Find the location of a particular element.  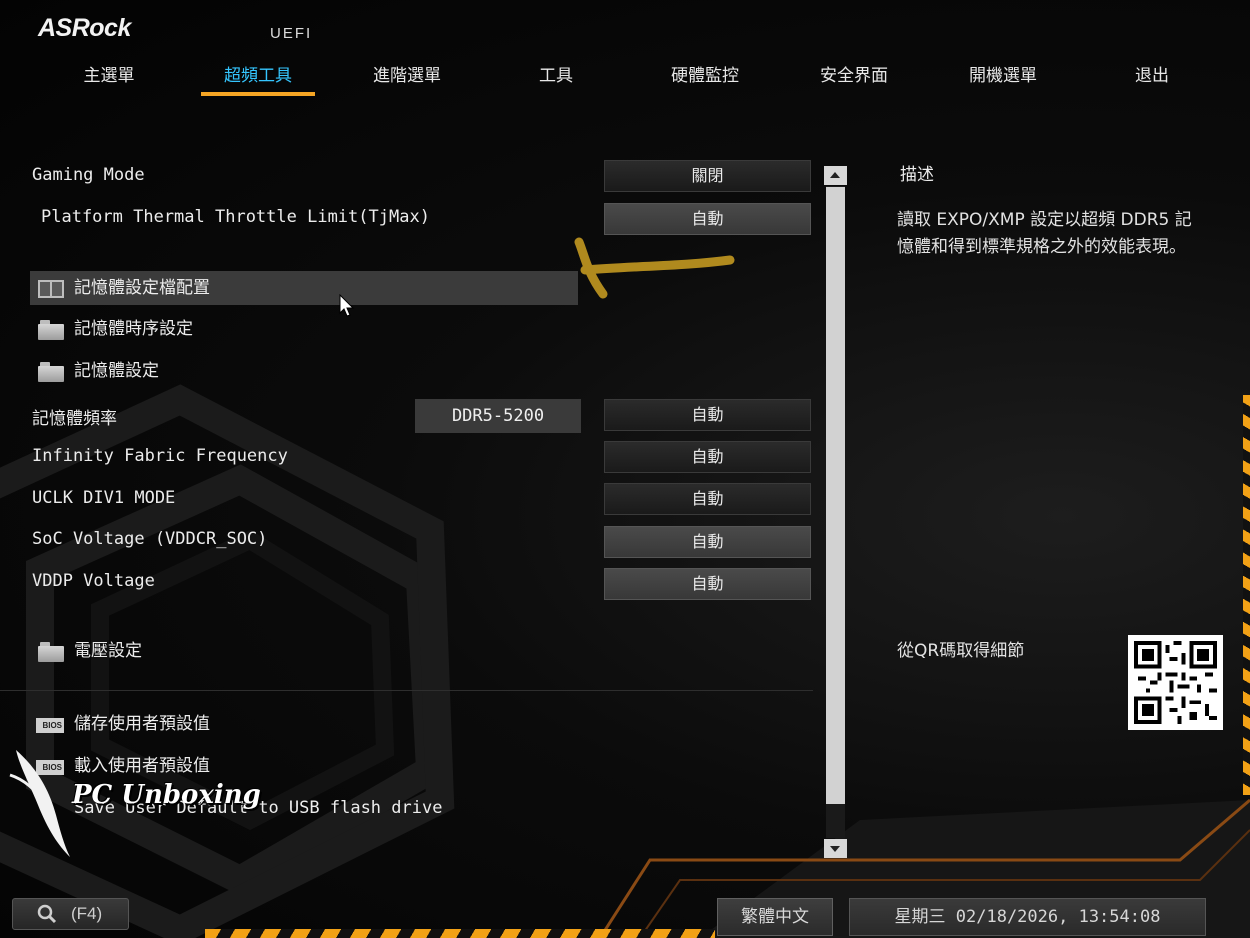

tab-exit: 退出 is located at coordinates (1152, 79).